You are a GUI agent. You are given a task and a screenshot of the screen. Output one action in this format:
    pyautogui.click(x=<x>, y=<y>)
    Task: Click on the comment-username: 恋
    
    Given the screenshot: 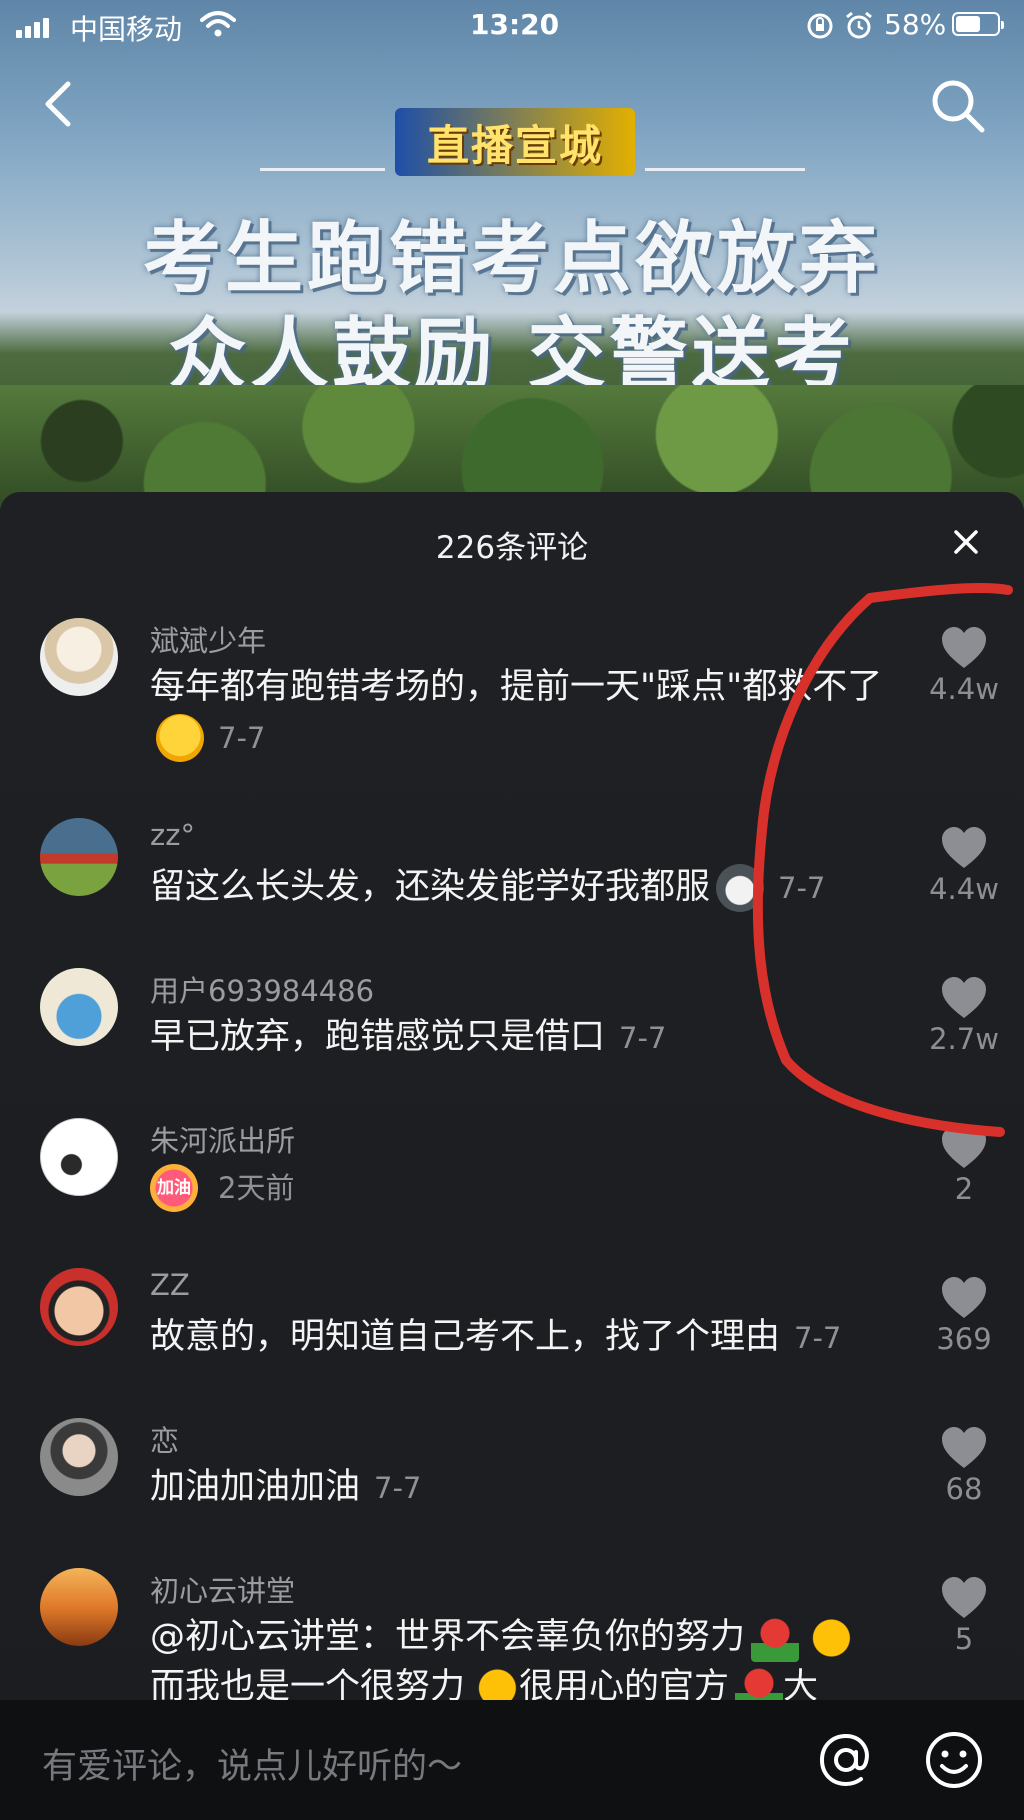 What is the action you would take?
    pyautogui.click(x=164, y=1439)
    